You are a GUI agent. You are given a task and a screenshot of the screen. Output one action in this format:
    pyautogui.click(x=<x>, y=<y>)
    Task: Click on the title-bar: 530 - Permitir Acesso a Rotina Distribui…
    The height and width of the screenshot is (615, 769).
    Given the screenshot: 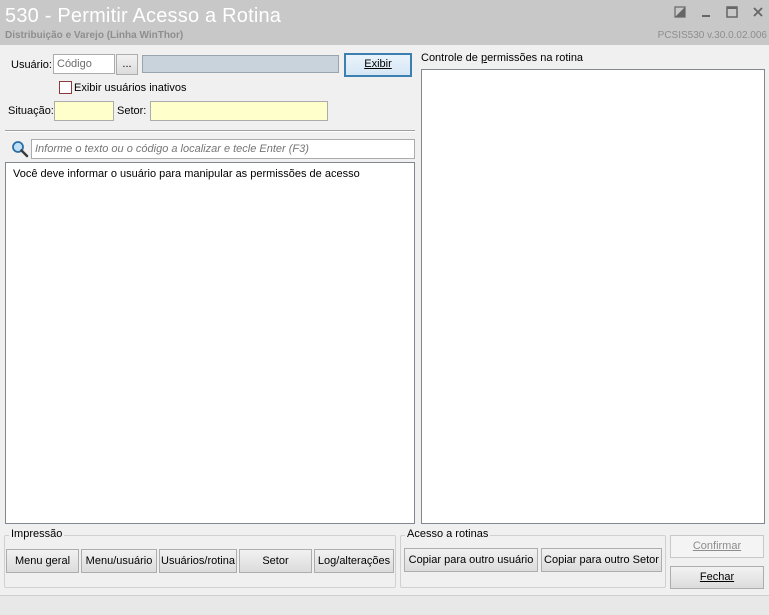 What is the action you would take?
    pyautogui.click(x=384, y=22)
    